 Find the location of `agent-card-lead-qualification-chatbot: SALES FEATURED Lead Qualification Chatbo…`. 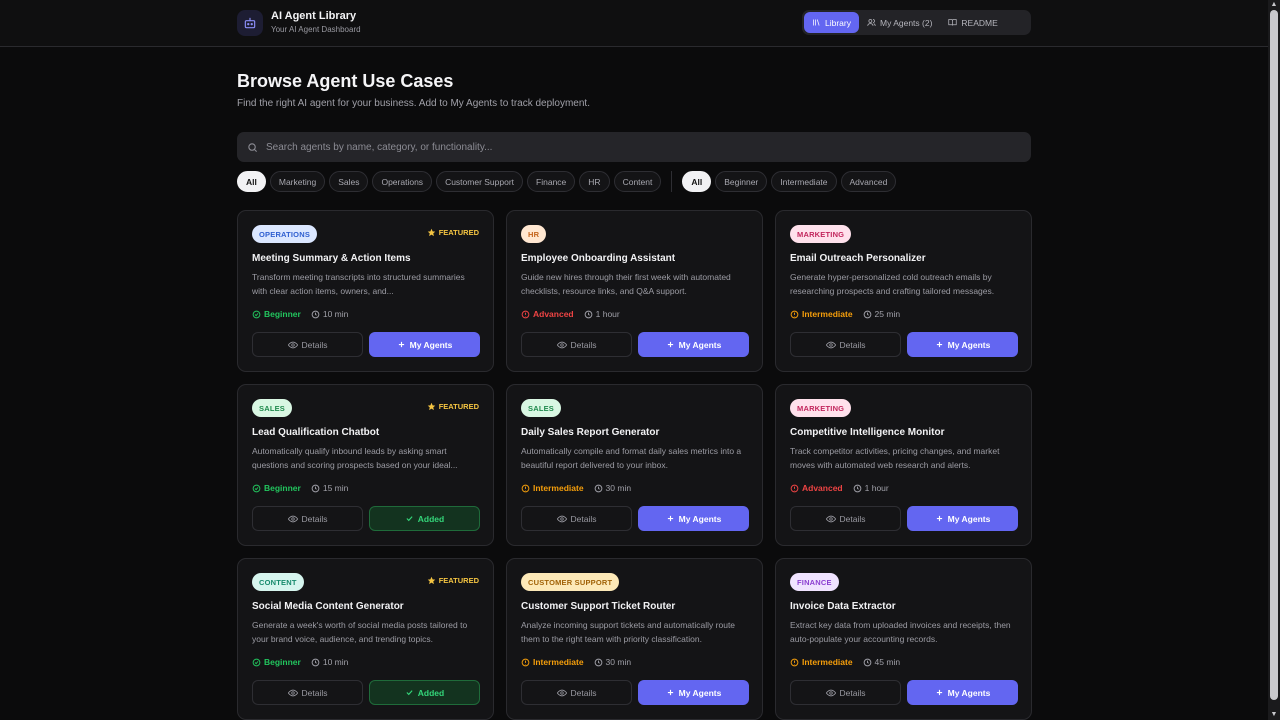

agent-card-lead-qualification-chatbot: SALES FEATURED Lead Qualification Chatbo… is located at coordinates (365, 465).